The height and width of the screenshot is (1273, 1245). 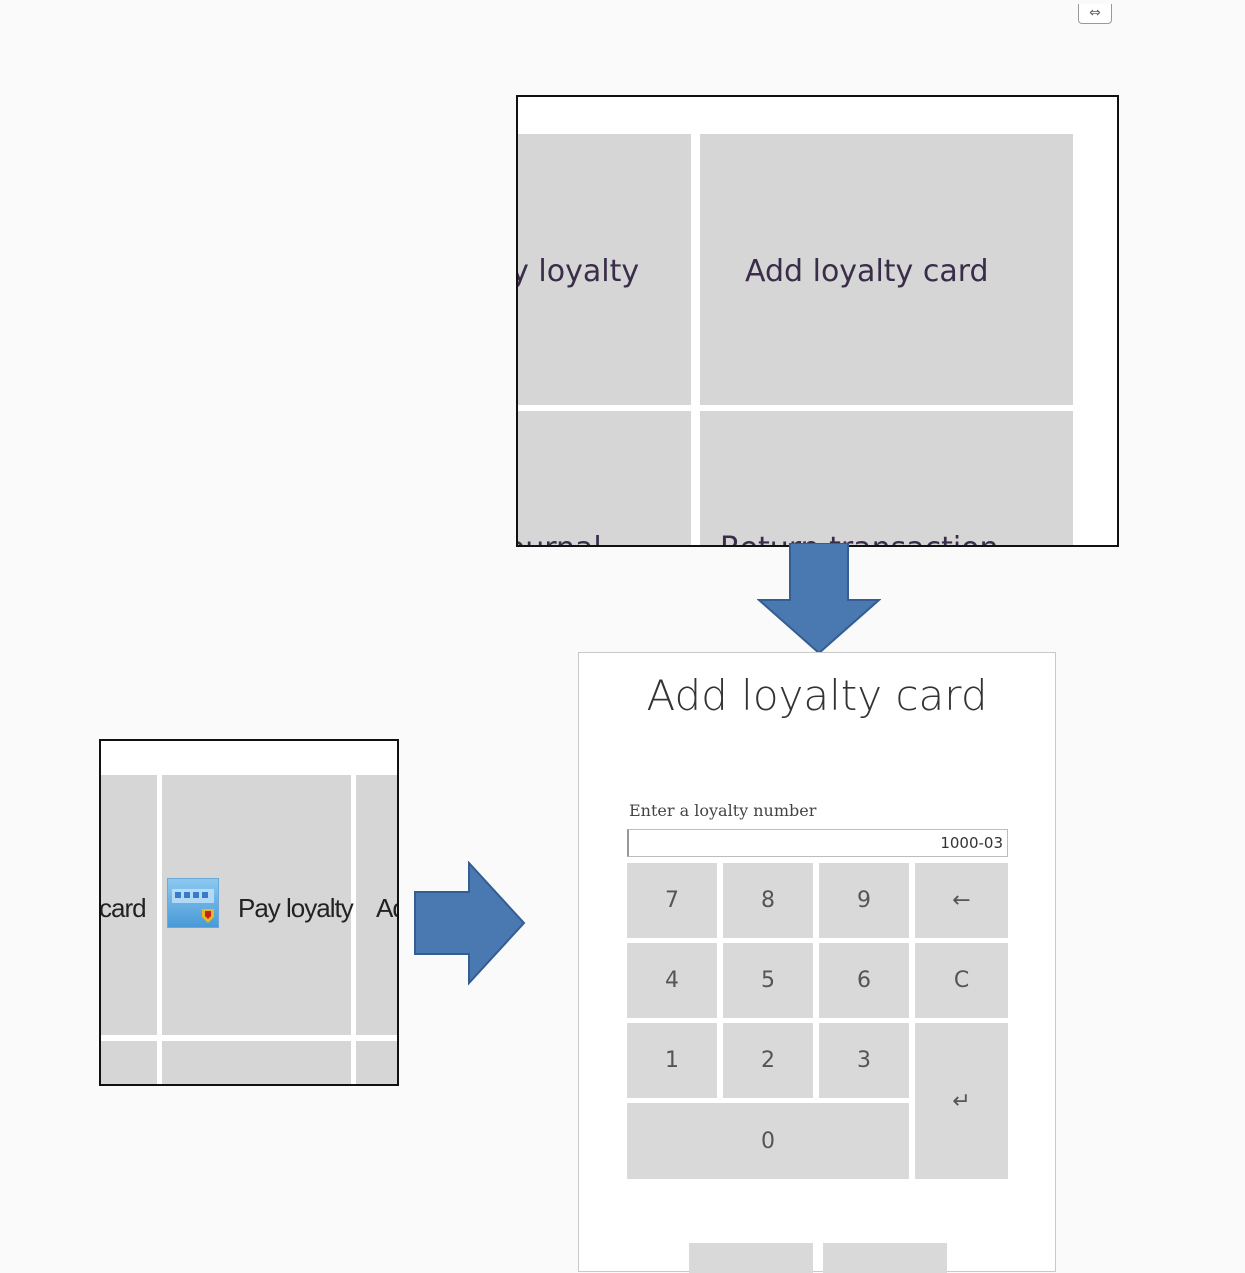 I want to click on resize-icon: ⇔, so click(x=1095, y=14).